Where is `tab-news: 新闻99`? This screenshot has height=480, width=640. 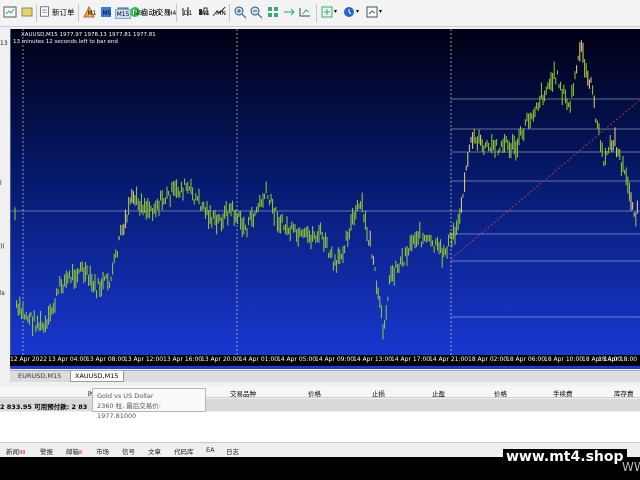
tab-news: 新闻99 is located at coordinates (15, 451).